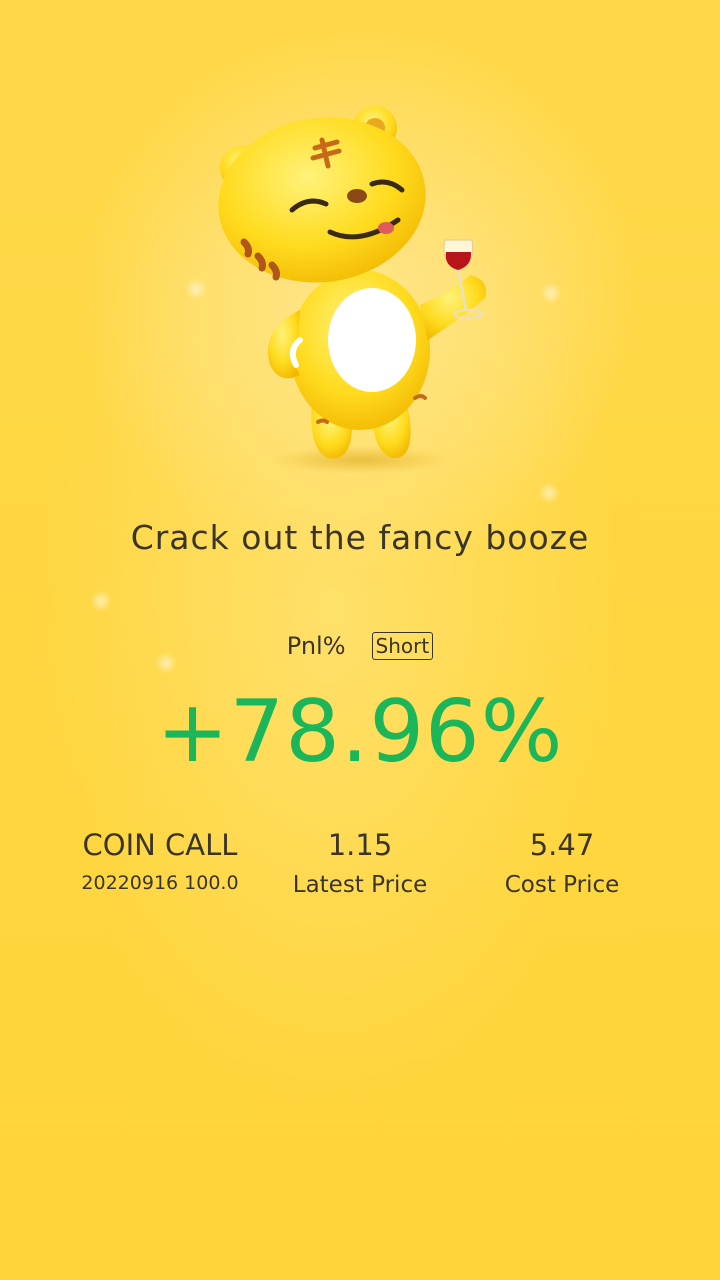 The image size is (720, 1280). Describe the element at coordinates (360, 732) in the screenshot. I see `pnl-value: +78.96%` at that location.